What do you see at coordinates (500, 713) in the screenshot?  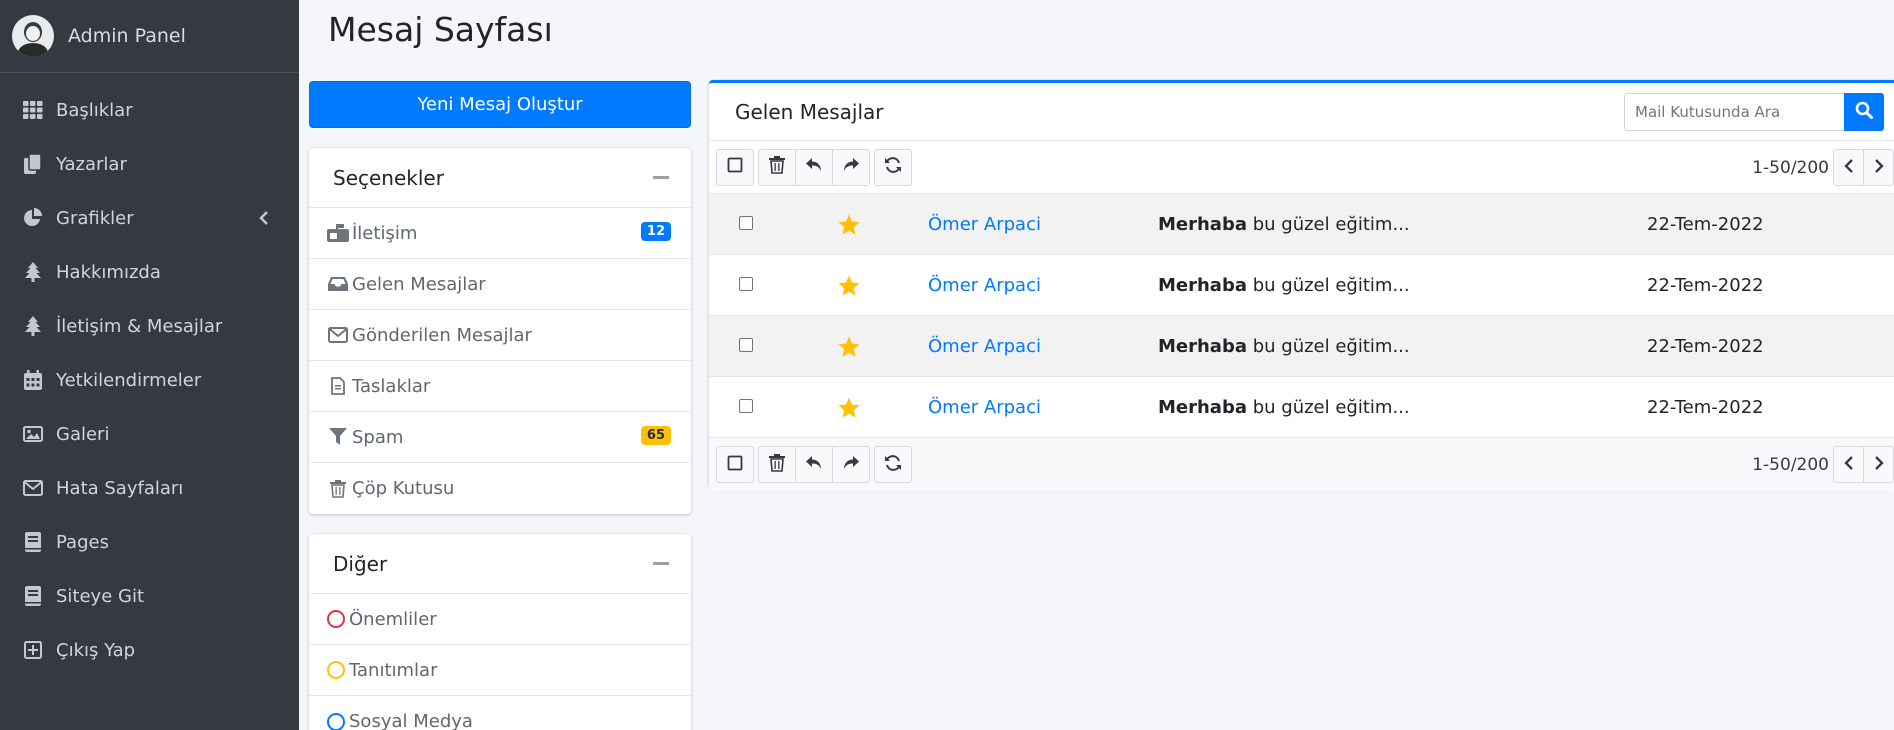 I see `label-item-sosyal-medya: Sosyal Medya` at bounding box center [500, 713].